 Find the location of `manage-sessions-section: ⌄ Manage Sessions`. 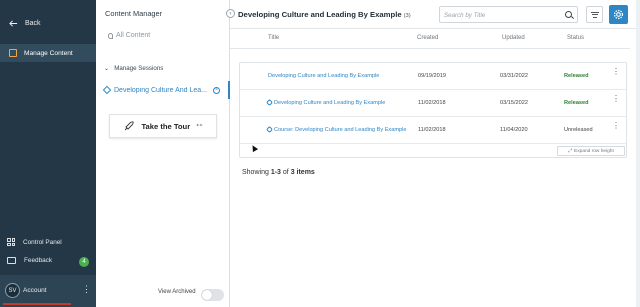

manage-sessions-section: ⌄ Manage Sessions is located at coordinates (133, 68).